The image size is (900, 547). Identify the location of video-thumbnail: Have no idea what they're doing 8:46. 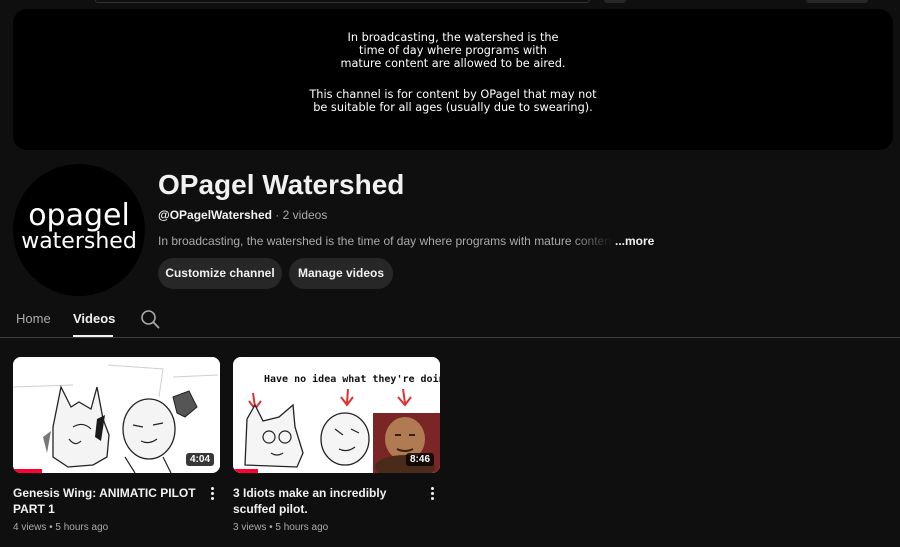
(336, 415).